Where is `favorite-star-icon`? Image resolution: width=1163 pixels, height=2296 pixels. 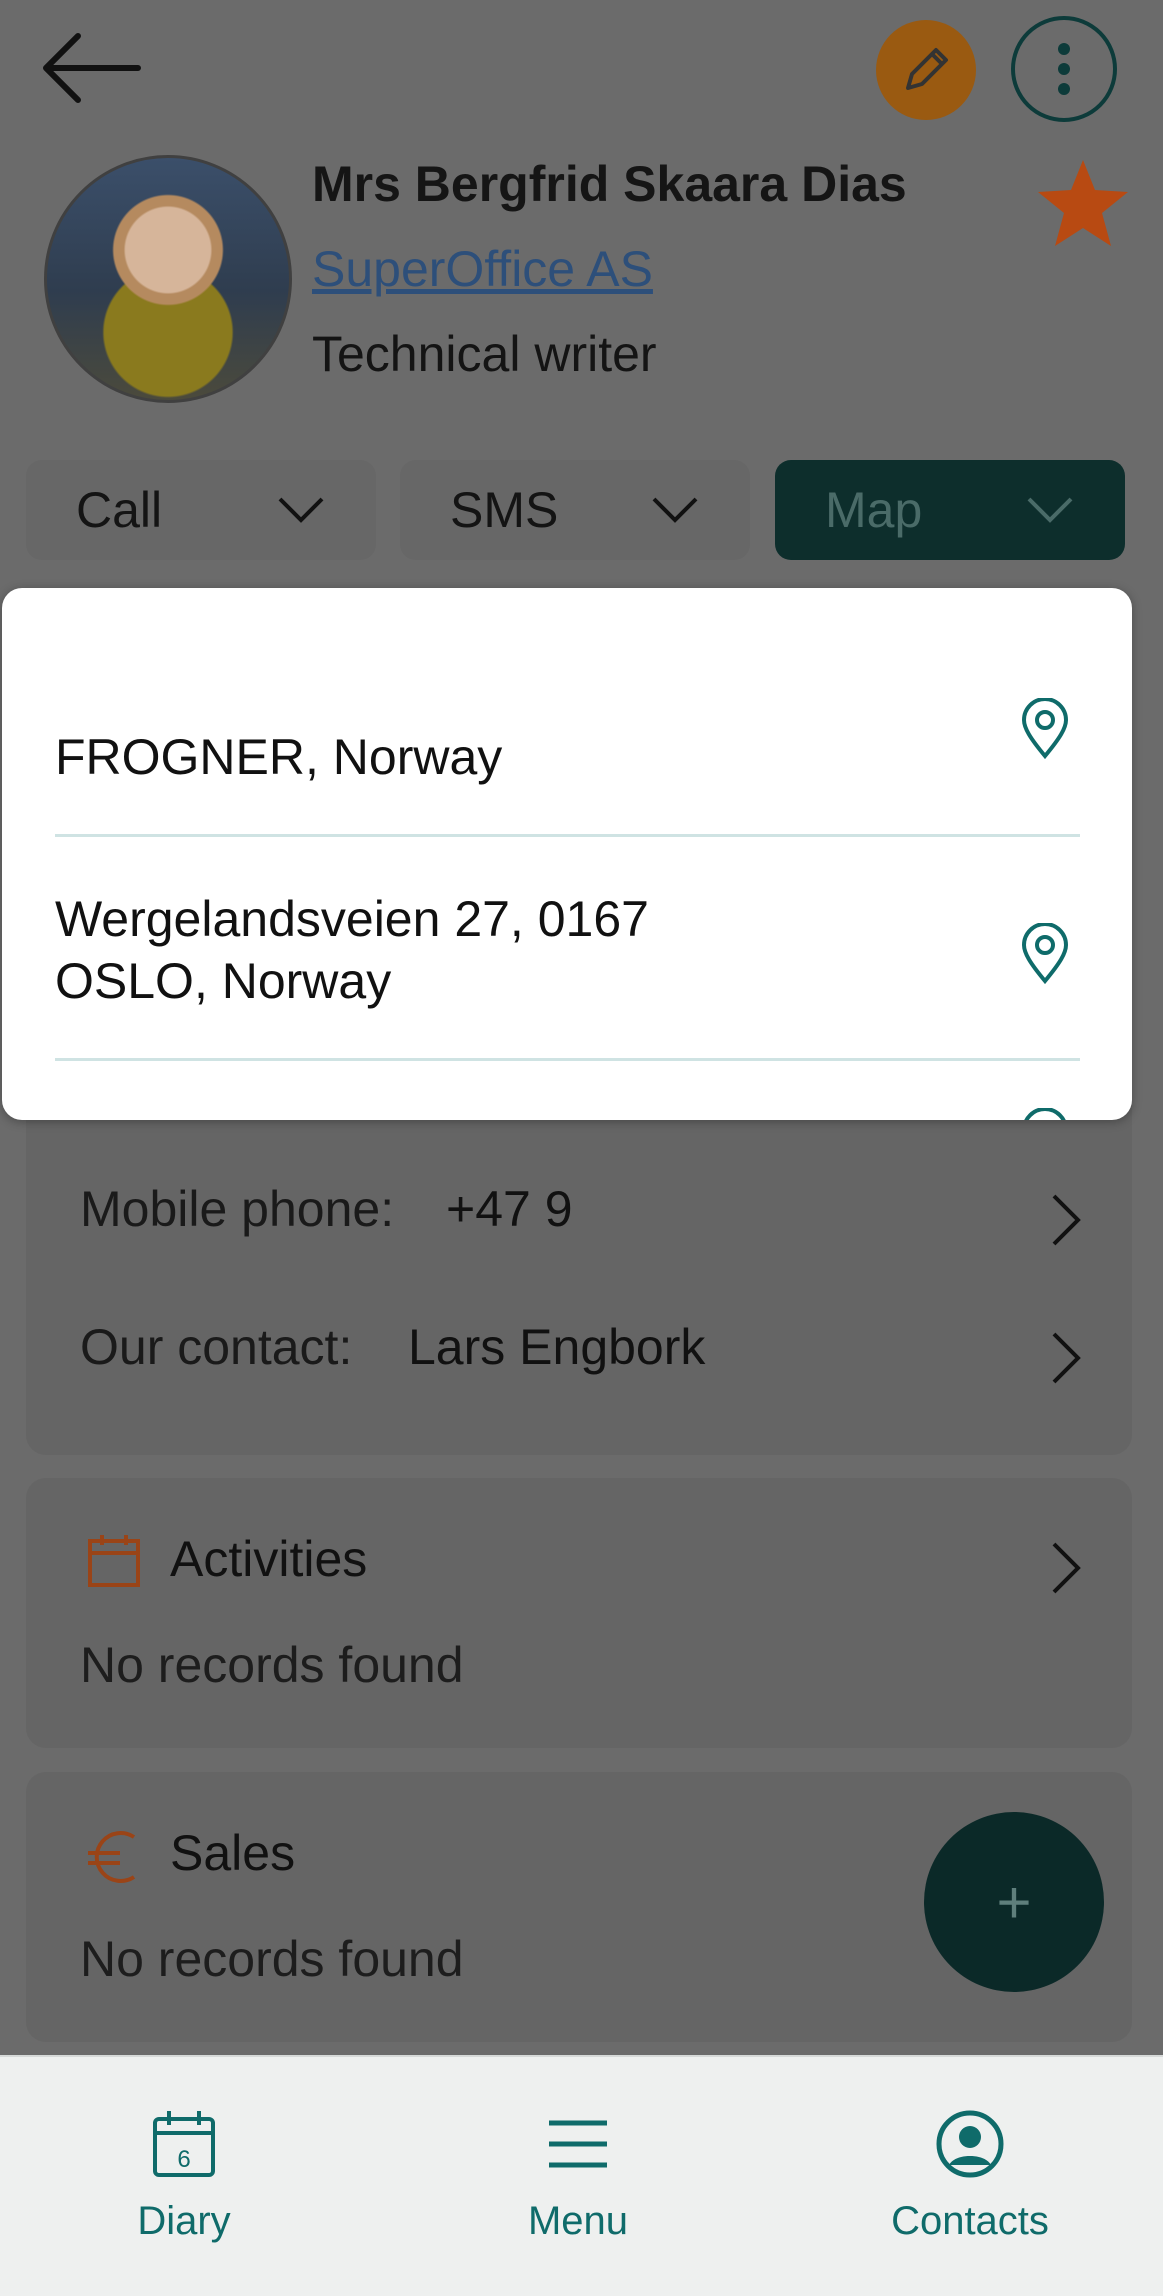 favorite-star-icon is located at coordinates (1083, 203).